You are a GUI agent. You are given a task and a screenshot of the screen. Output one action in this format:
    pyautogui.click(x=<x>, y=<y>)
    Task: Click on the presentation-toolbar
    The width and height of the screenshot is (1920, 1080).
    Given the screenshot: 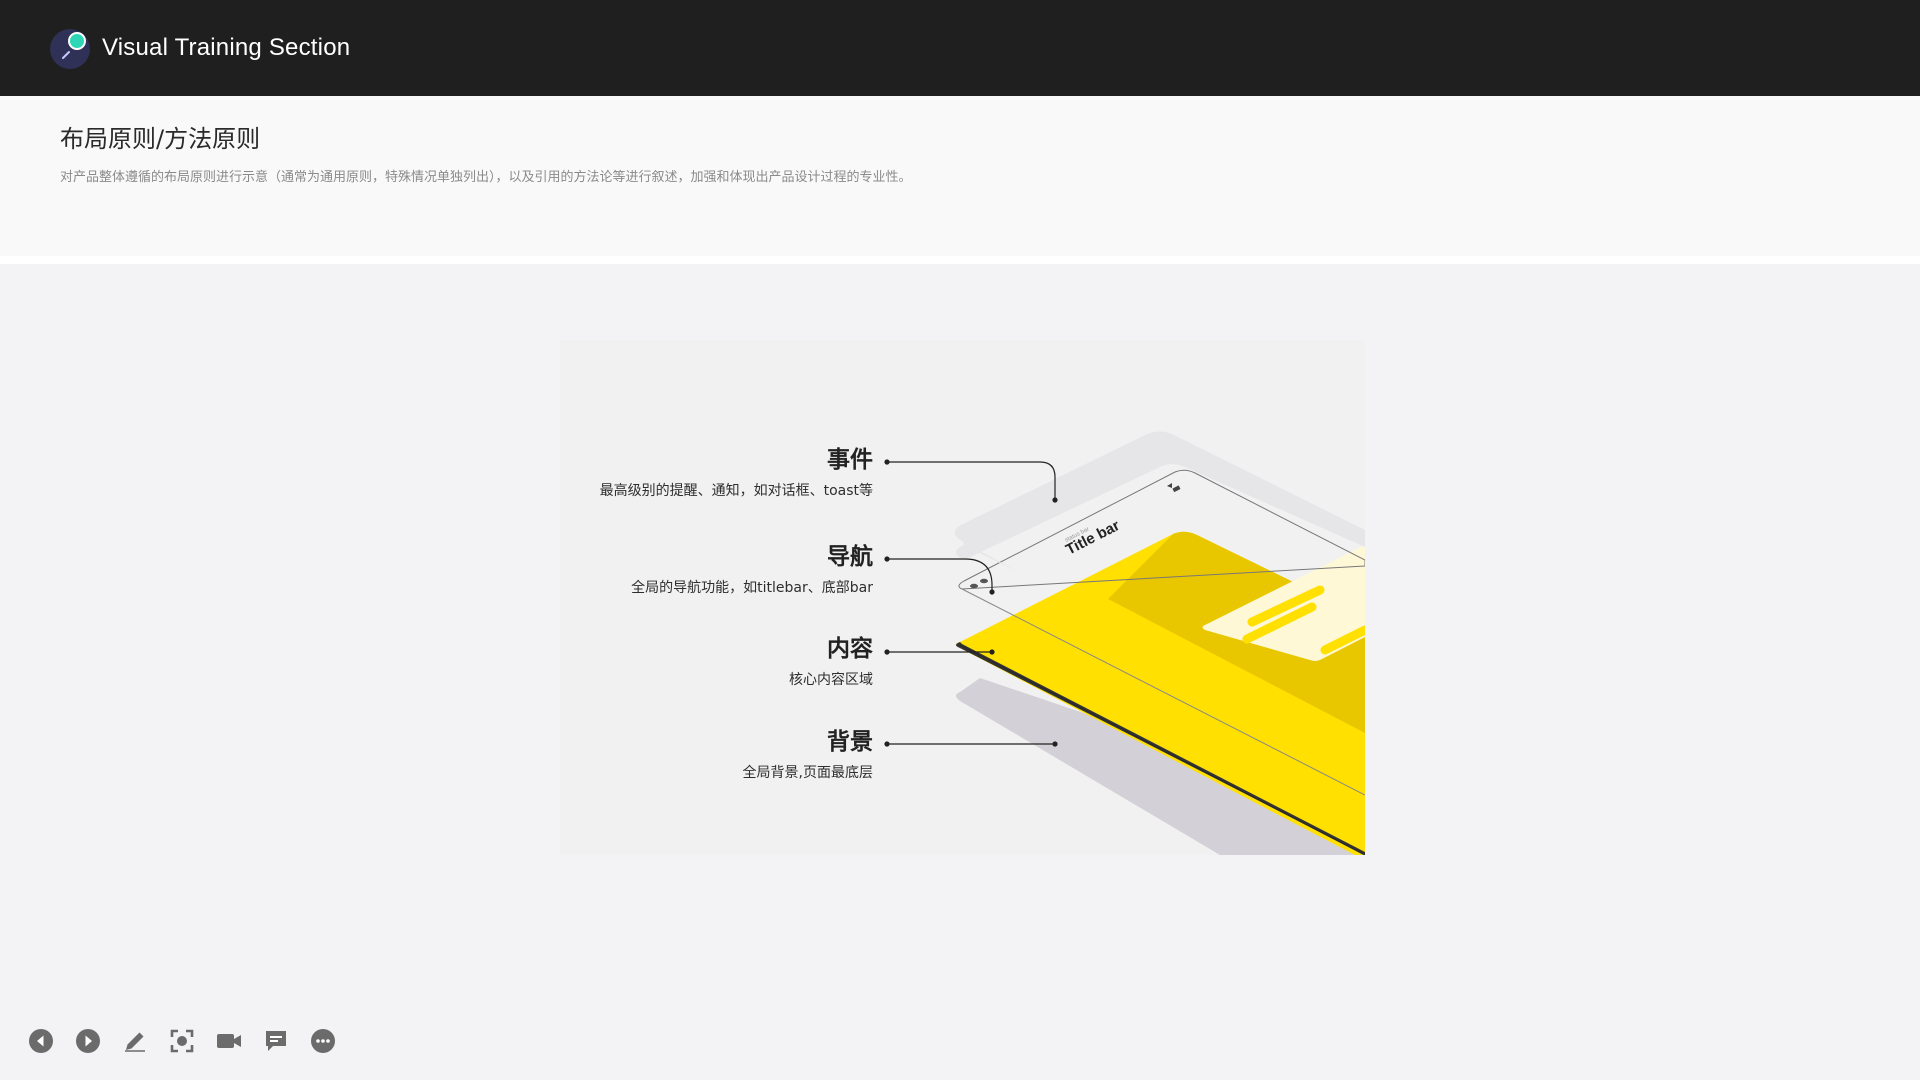 What is the action you would take?
    pyautogui.click(x=181, y=1041)
    